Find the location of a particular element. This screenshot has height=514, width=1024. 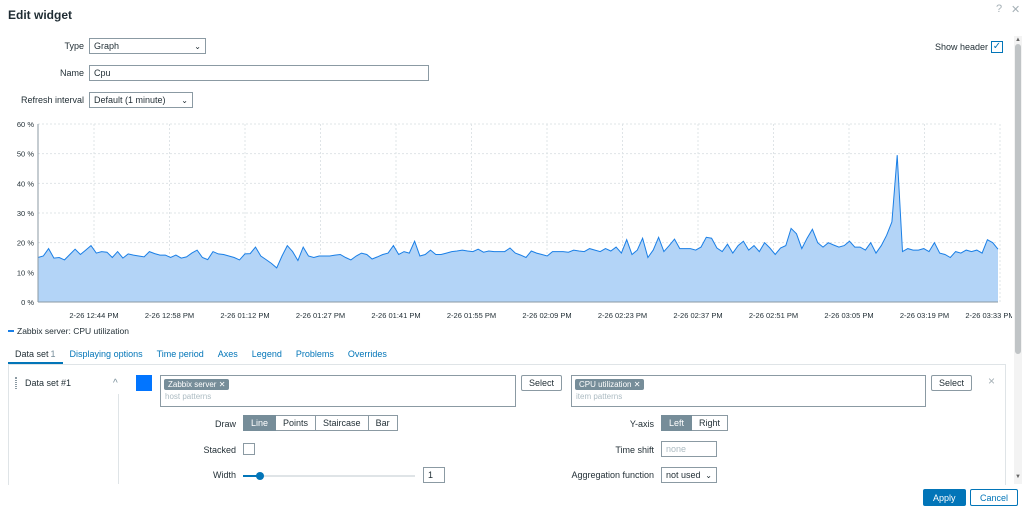

data-set-divider is located at coordinates (118, 439).